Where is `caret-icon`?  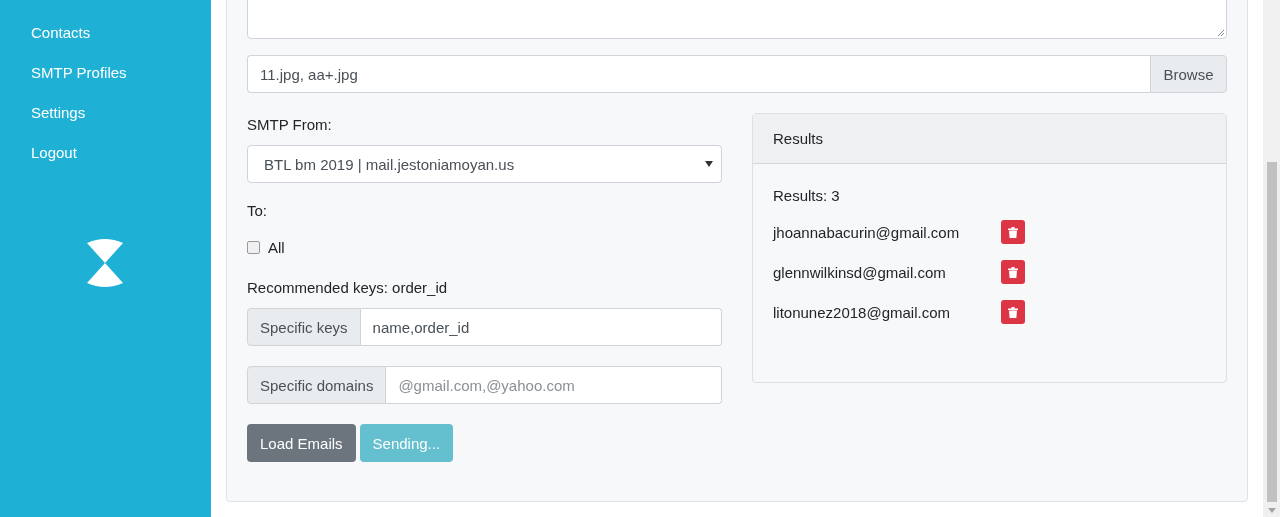 caret-icon is located at coordinates (709, 164).